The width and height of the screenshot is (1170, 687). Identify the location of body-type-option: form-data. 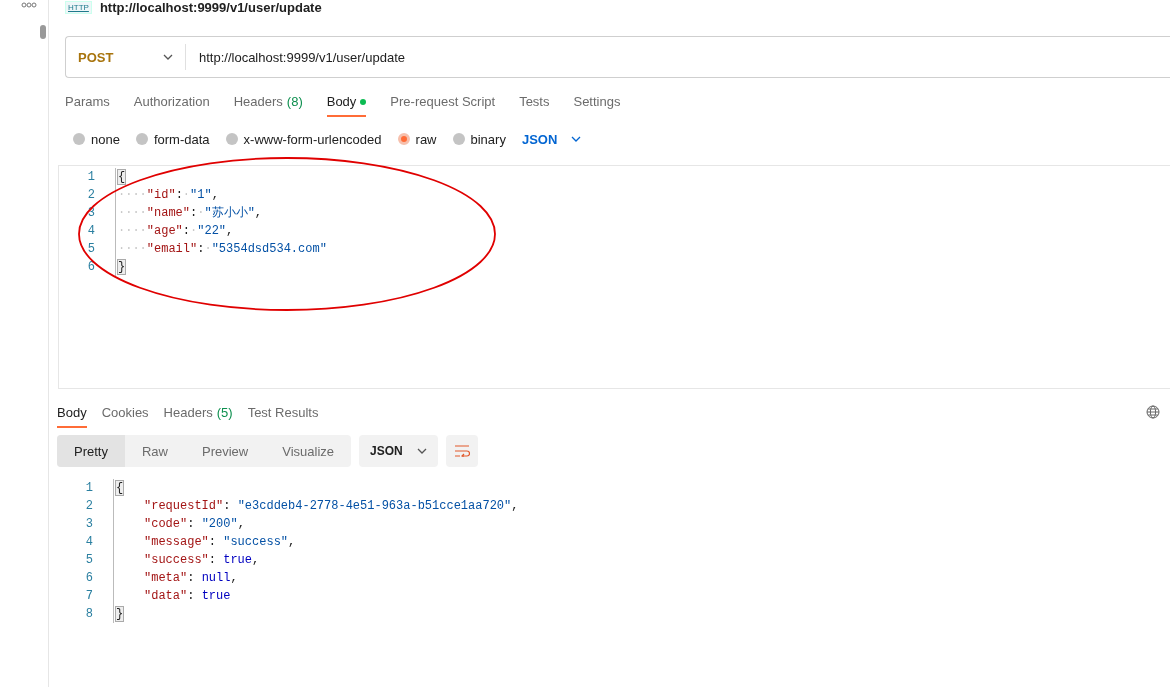
(172, 139).